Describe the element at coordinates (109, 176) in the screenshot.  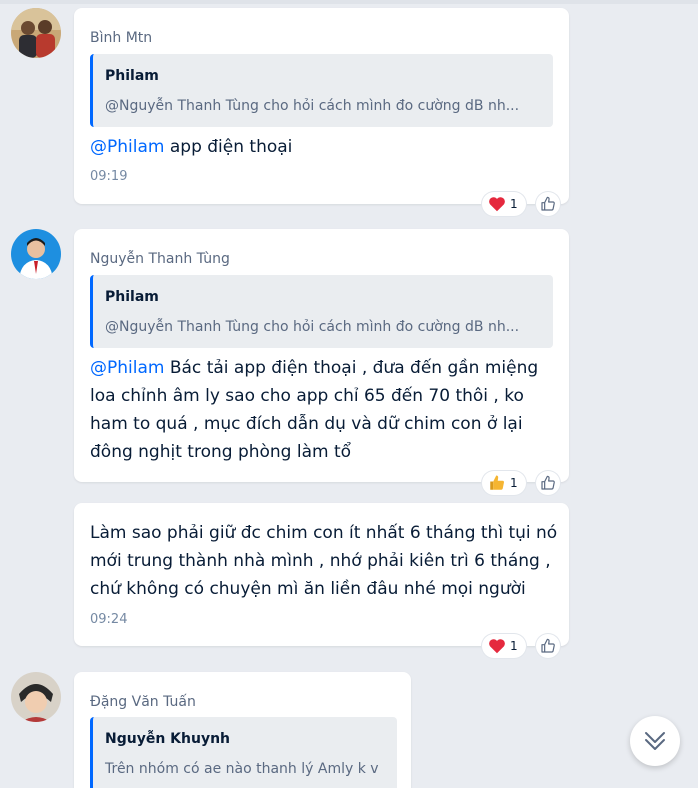
I see `message-time: 09:19` at that location.